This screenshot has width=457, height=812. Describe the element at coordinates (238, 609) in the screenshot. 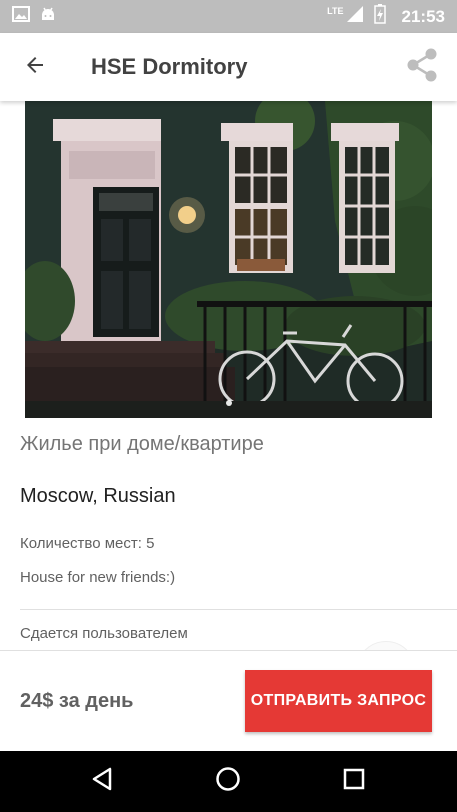

I see `section-divider` at that location.